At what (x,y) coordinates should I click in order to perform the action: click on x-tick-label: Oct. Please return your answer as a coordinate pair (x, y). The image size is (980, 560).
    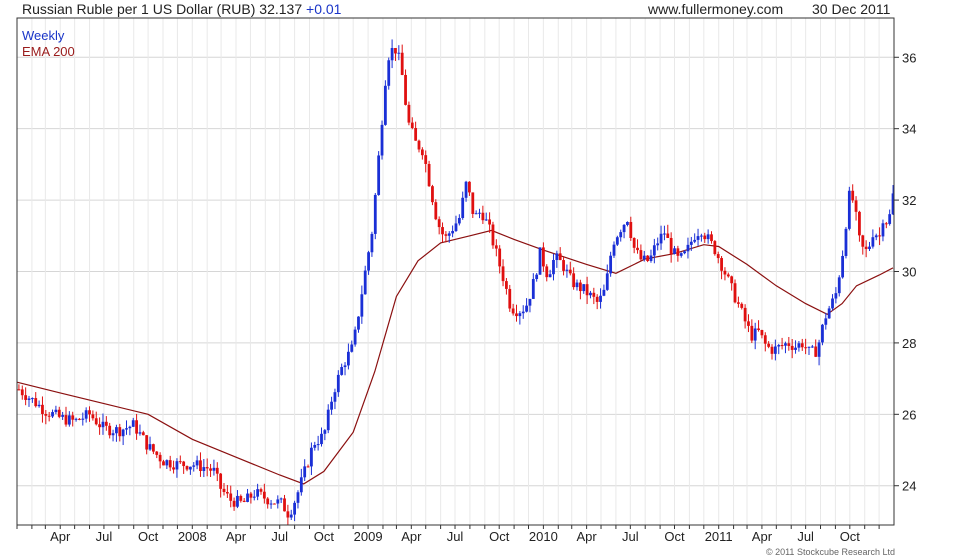
    Looking at the image, I should click on (499, 536).